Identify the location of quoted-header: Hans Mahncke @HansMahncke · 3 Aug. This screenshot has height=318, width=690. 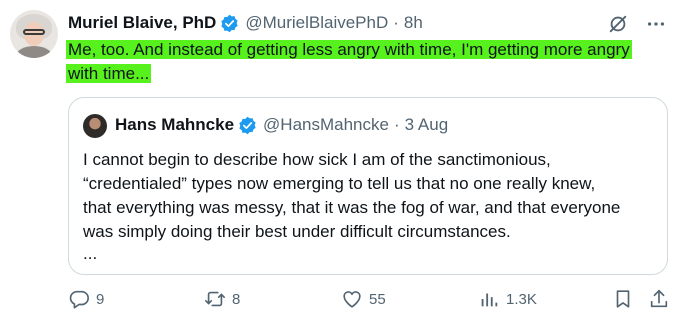
(281, 125).